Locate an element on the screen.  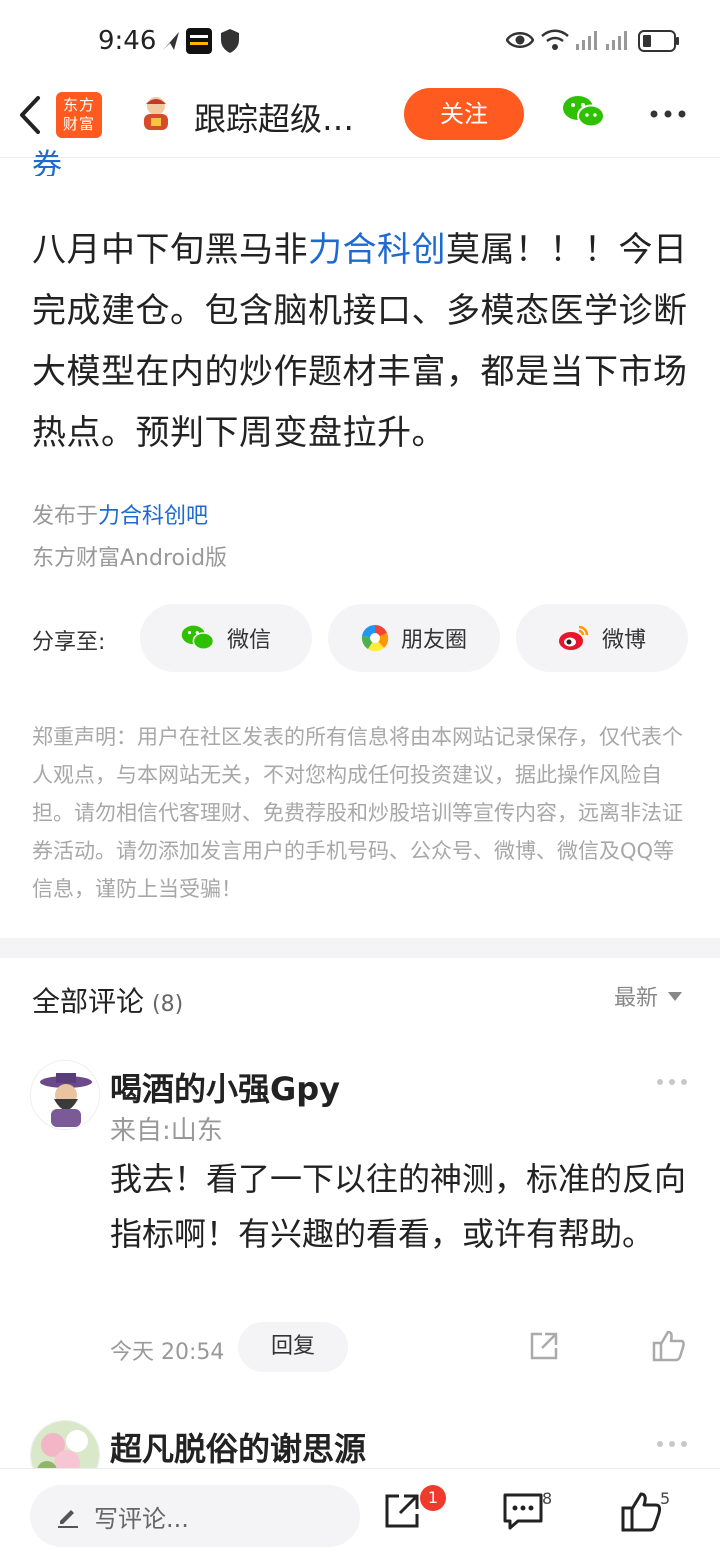
published-in: 发布于力合科创吧 is located at coordinates (120, 514).